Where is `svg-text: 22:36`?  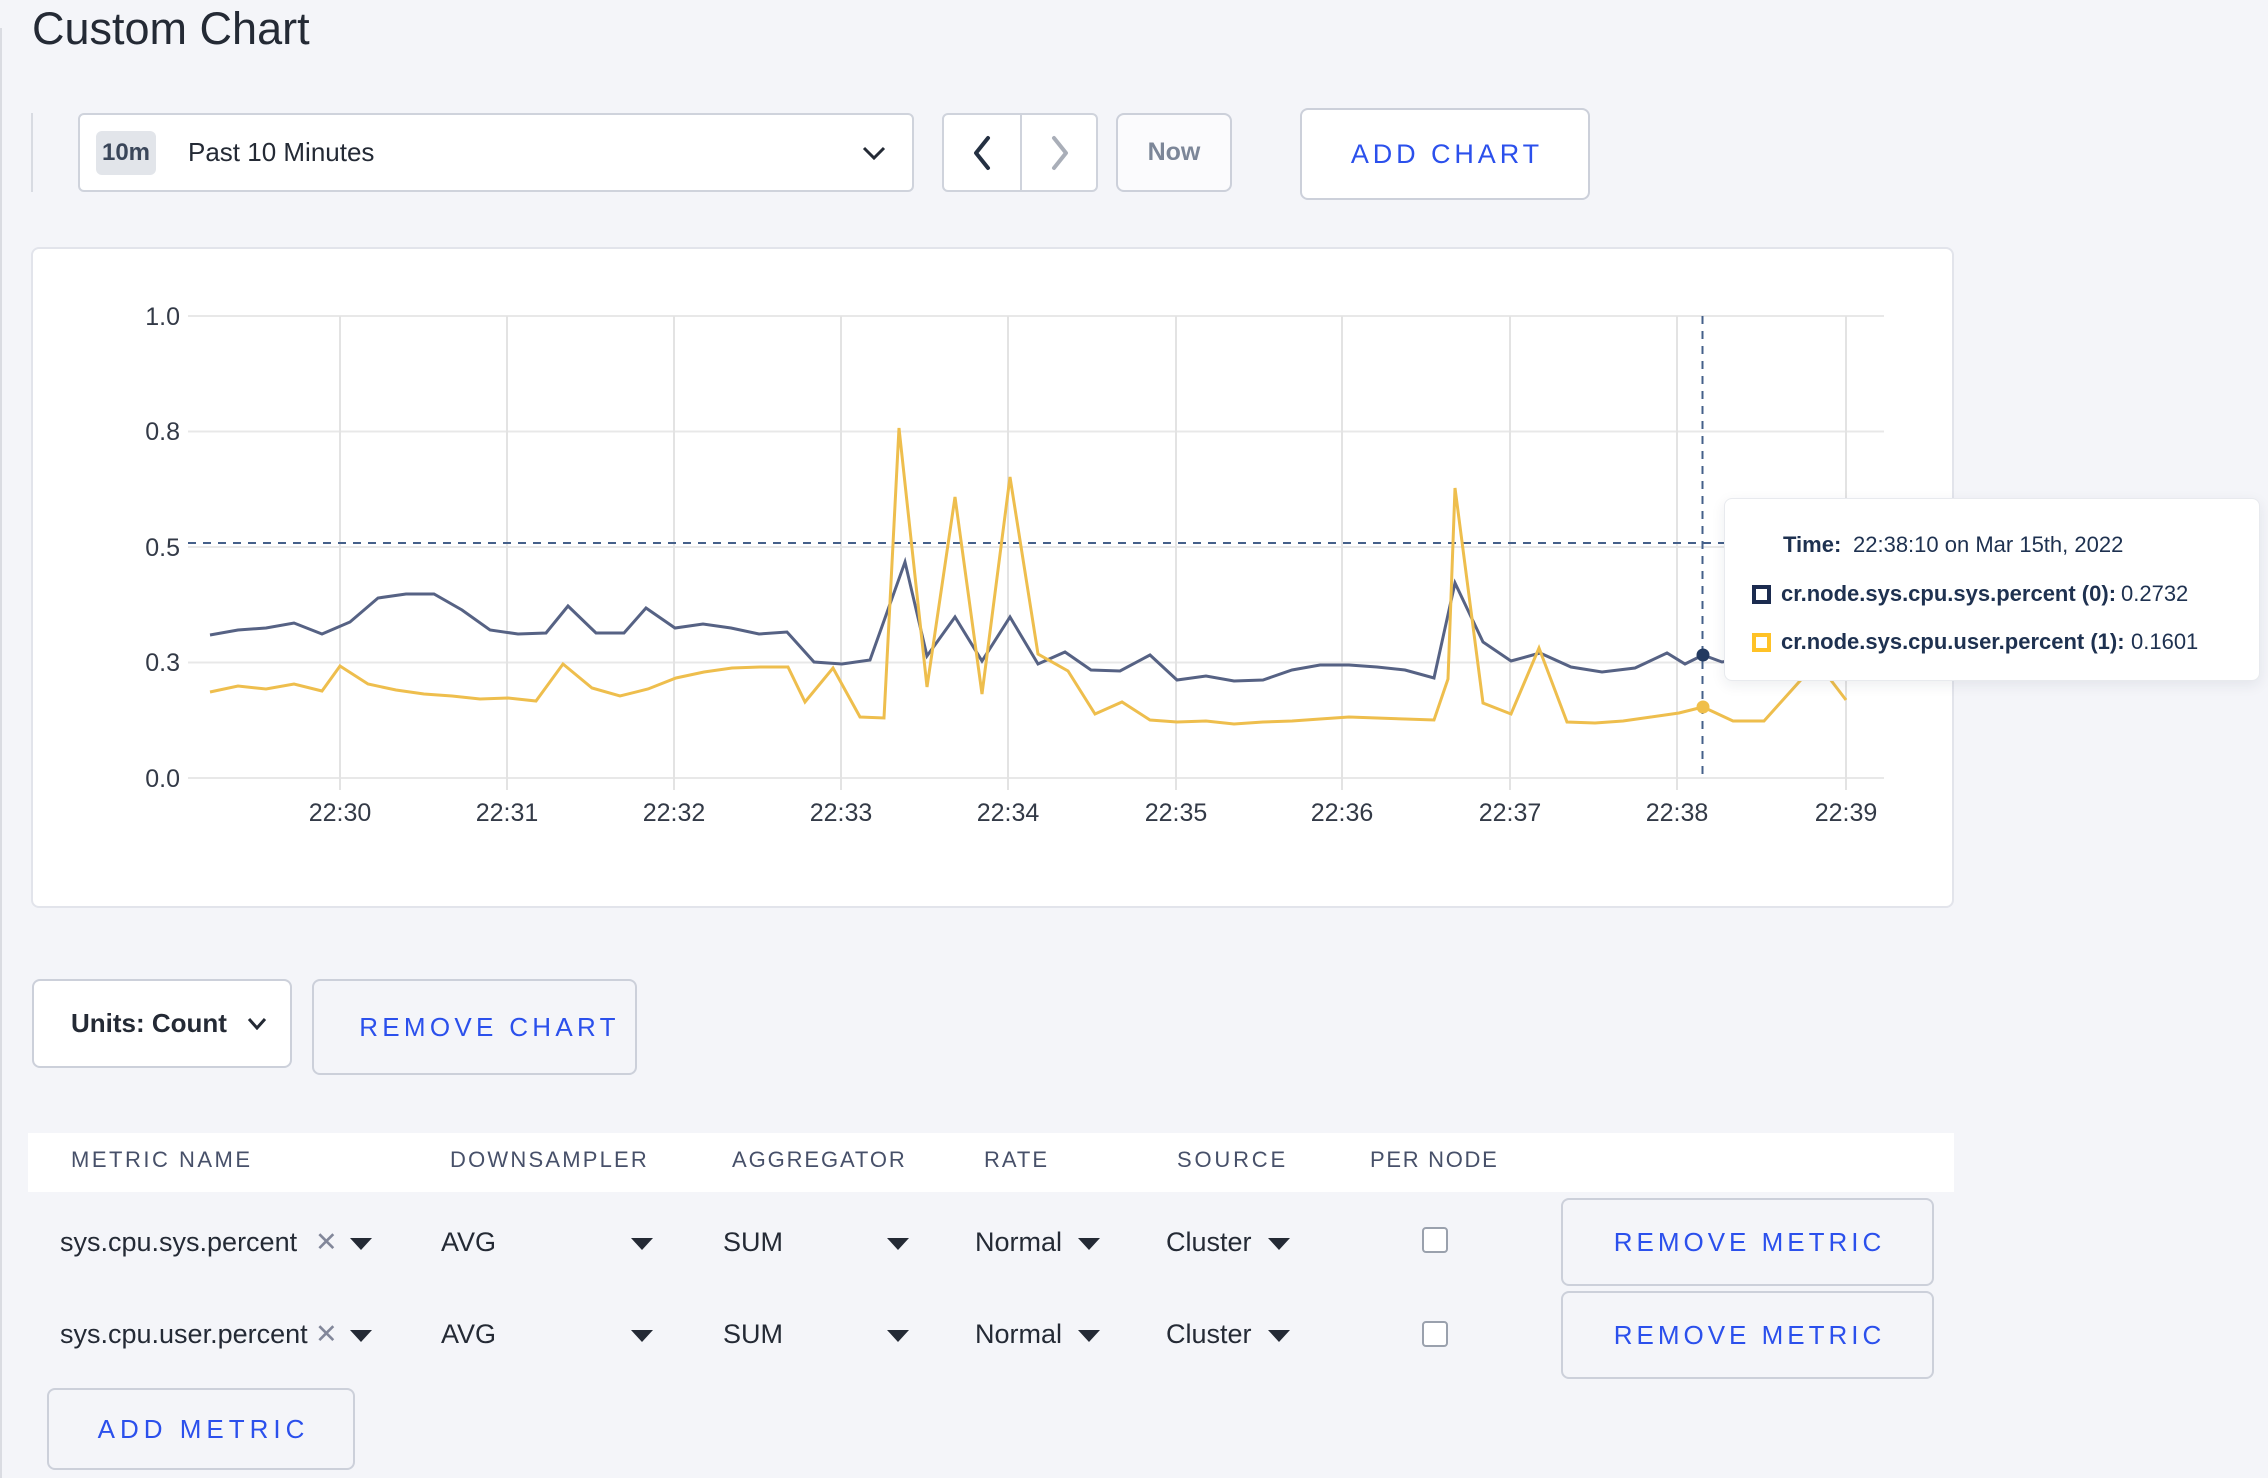
svg-text: 22:36 is located at coordinates (1342, 813).